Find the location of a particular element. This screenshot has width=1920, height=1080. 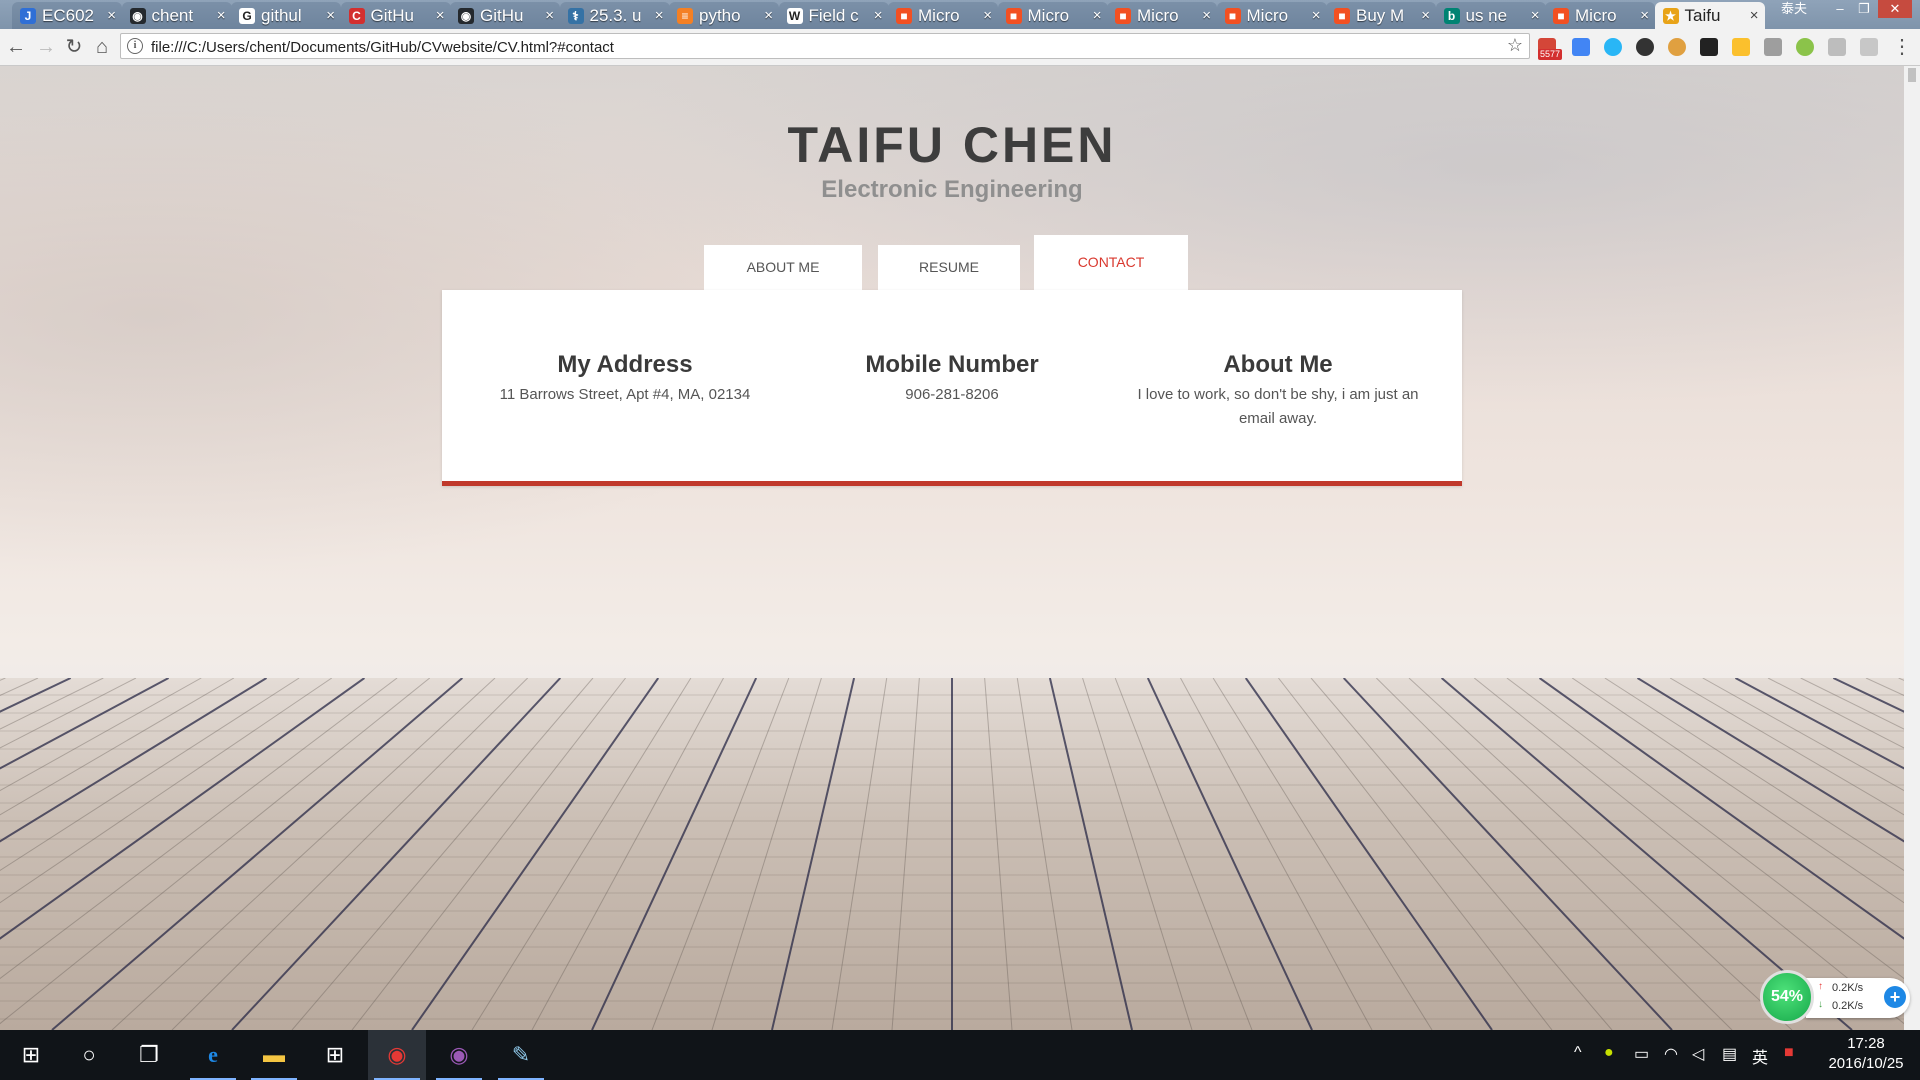

browser-tab: ◉ chent × is located at coordinates (176, 15).